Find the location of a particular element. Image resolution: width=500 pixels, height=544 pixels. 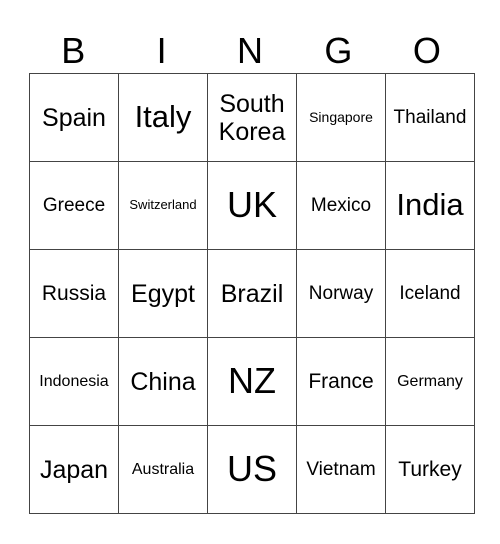

bingo-cell: NZ is located at coordinates (252, 381).